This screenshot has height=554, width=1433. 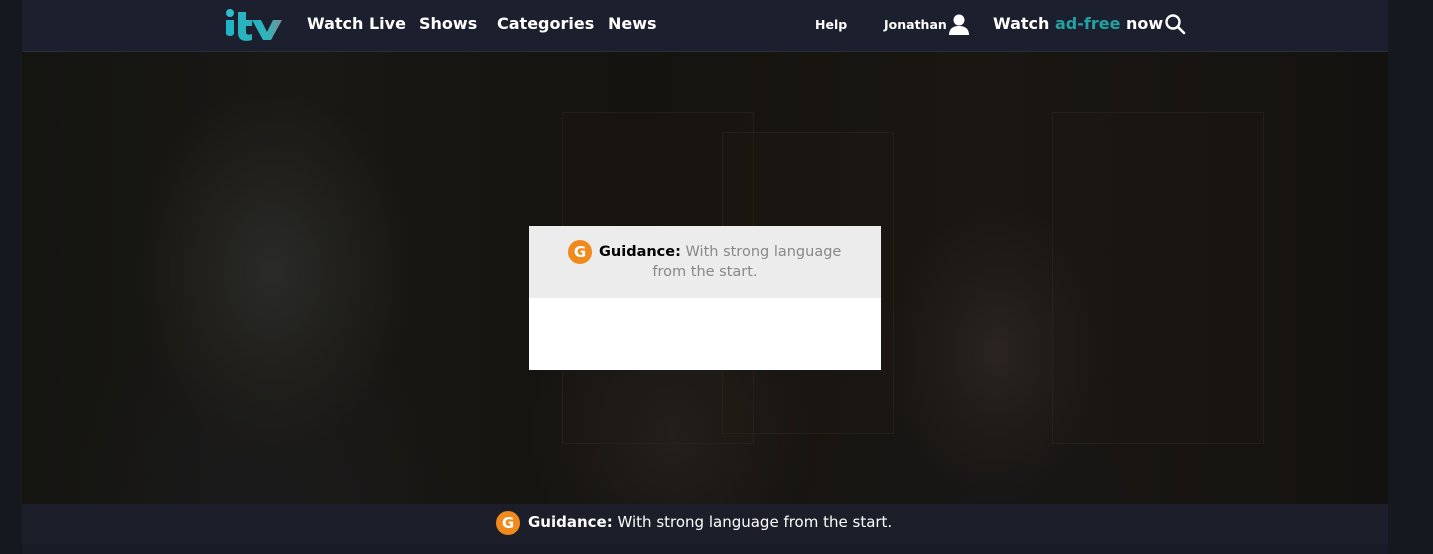 What do you see at coordinates (545, 23) in the screenshot?
I see `nav-categories: Categories` at bounding box center [545, 23].